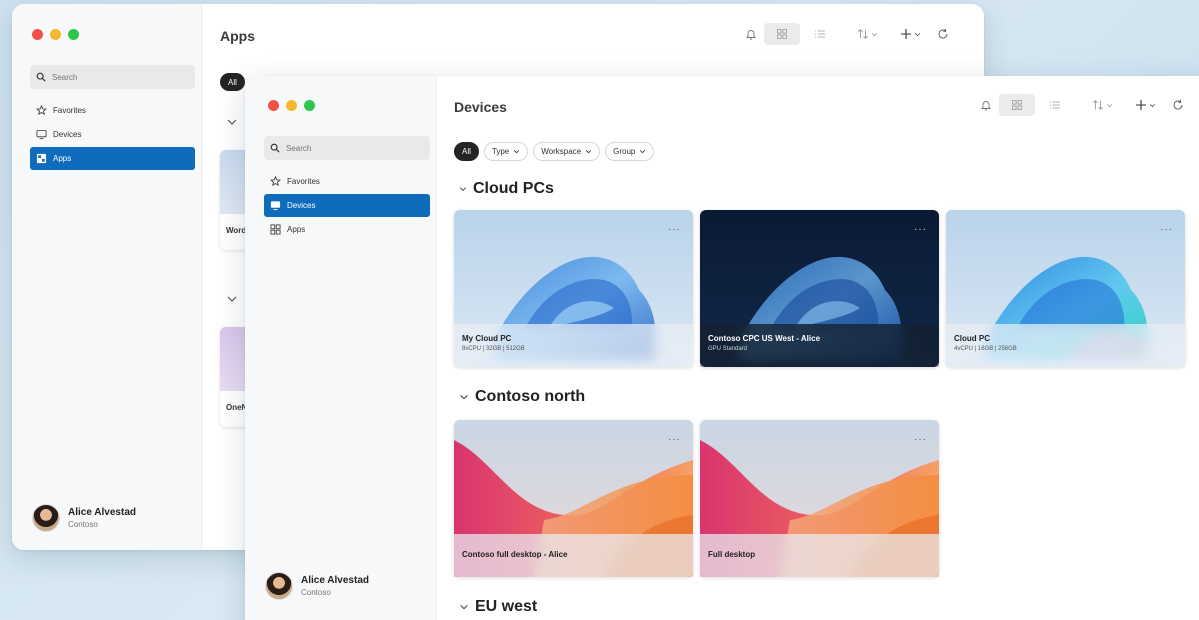  What do you see at coordinates (530, 396) in the screenshot?
I see `section-title: Contoso north` at bounding box center [530, 396].